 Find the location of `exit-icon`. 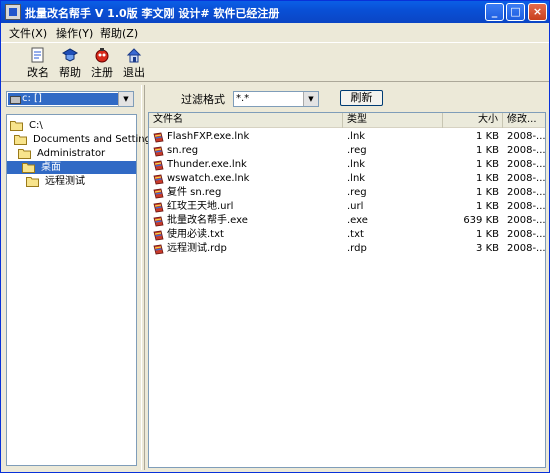

exit-icon is located at coordinates (134, 55).